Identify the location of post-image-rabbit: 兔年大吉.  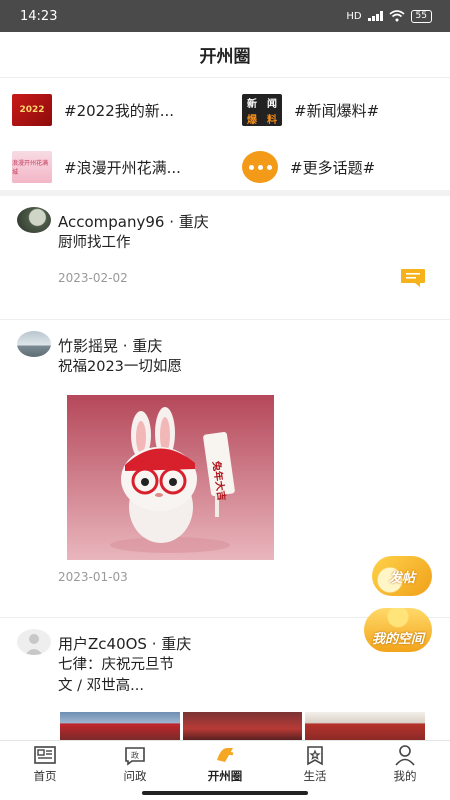
(170, 477).